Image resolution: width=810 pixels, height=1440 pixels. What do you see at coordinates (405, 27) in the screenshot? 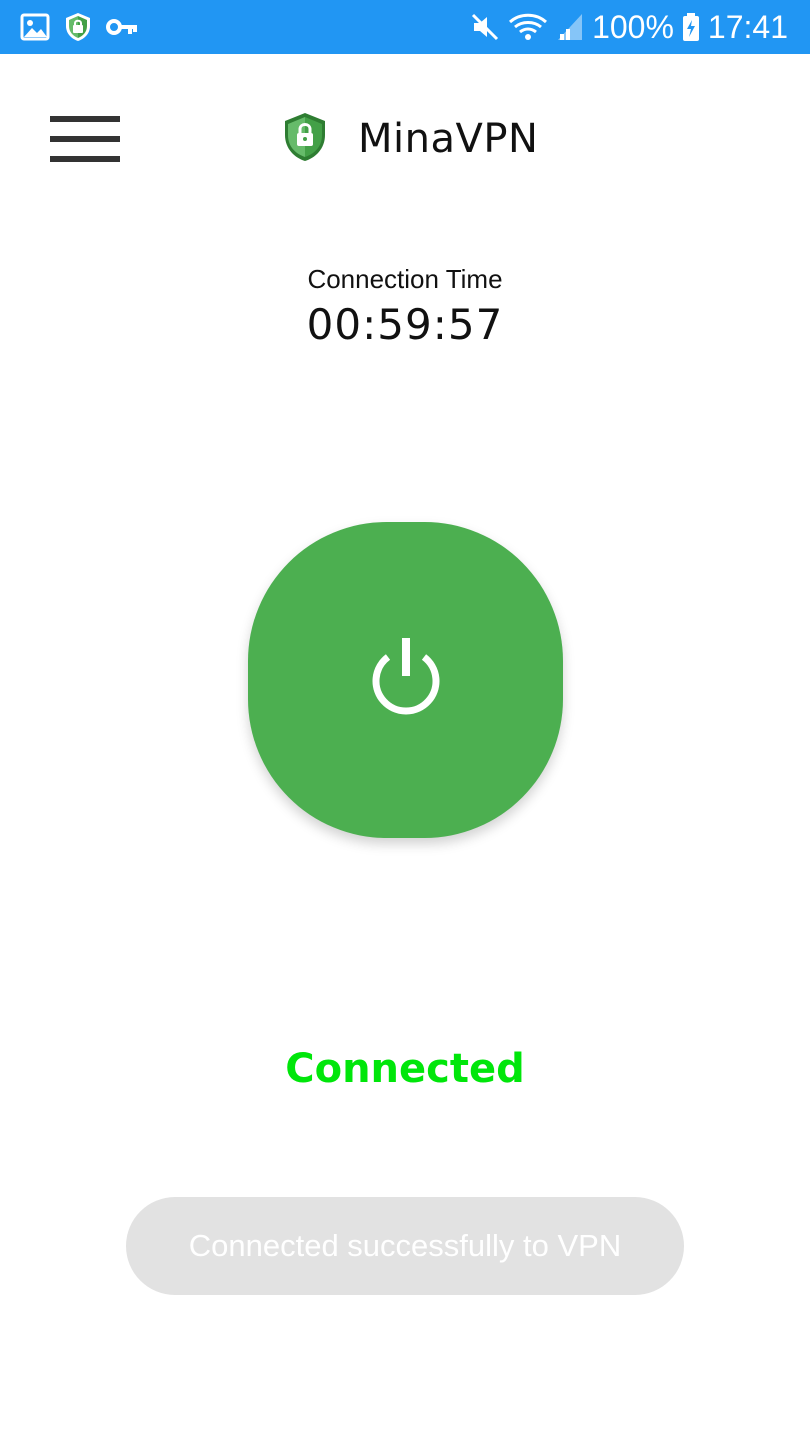
I see `status-bar: 100% 17:41` at bounding box center [405, 27].